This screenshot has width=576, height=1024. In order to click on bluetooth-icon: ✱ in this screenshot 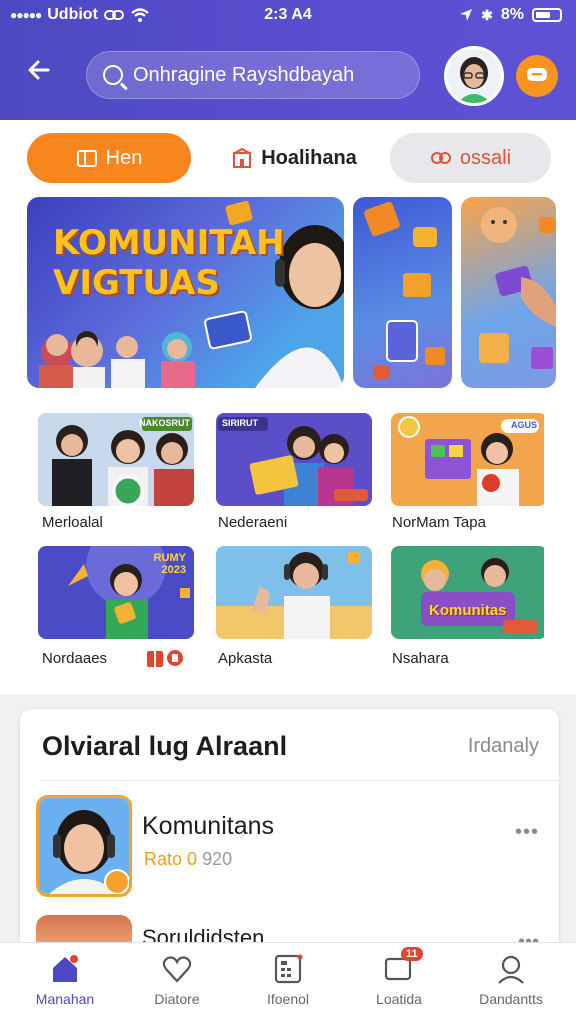, I will do `click(487, 14)`.